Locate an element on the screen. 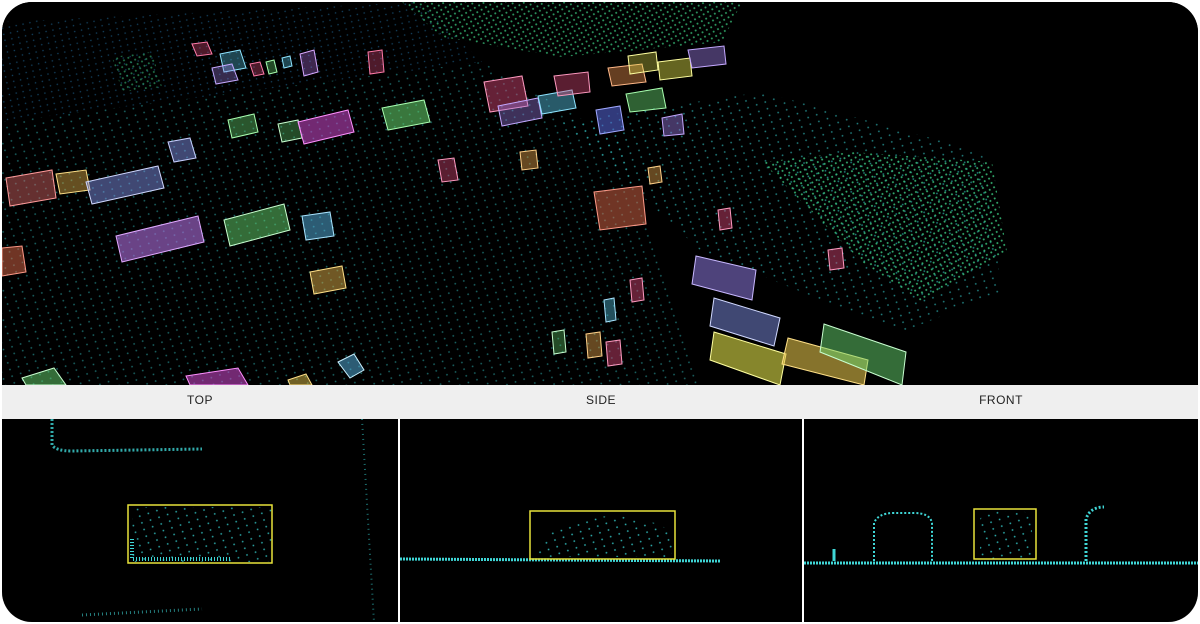  side-view-label: SIDE is located at coordinates (600, 400).